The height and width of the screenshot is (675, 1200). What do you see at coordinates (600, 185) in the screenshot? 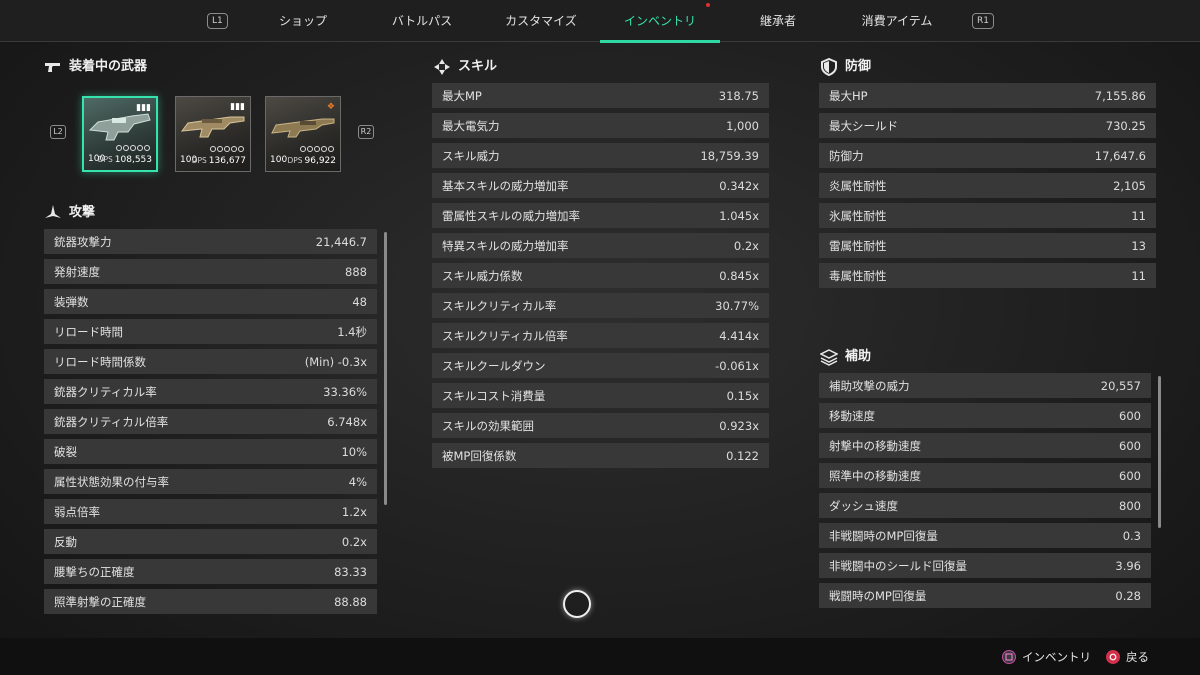
I see `stat-row: 基本スキルの威力増加率 0.342x` at bounding box center [600, 185].